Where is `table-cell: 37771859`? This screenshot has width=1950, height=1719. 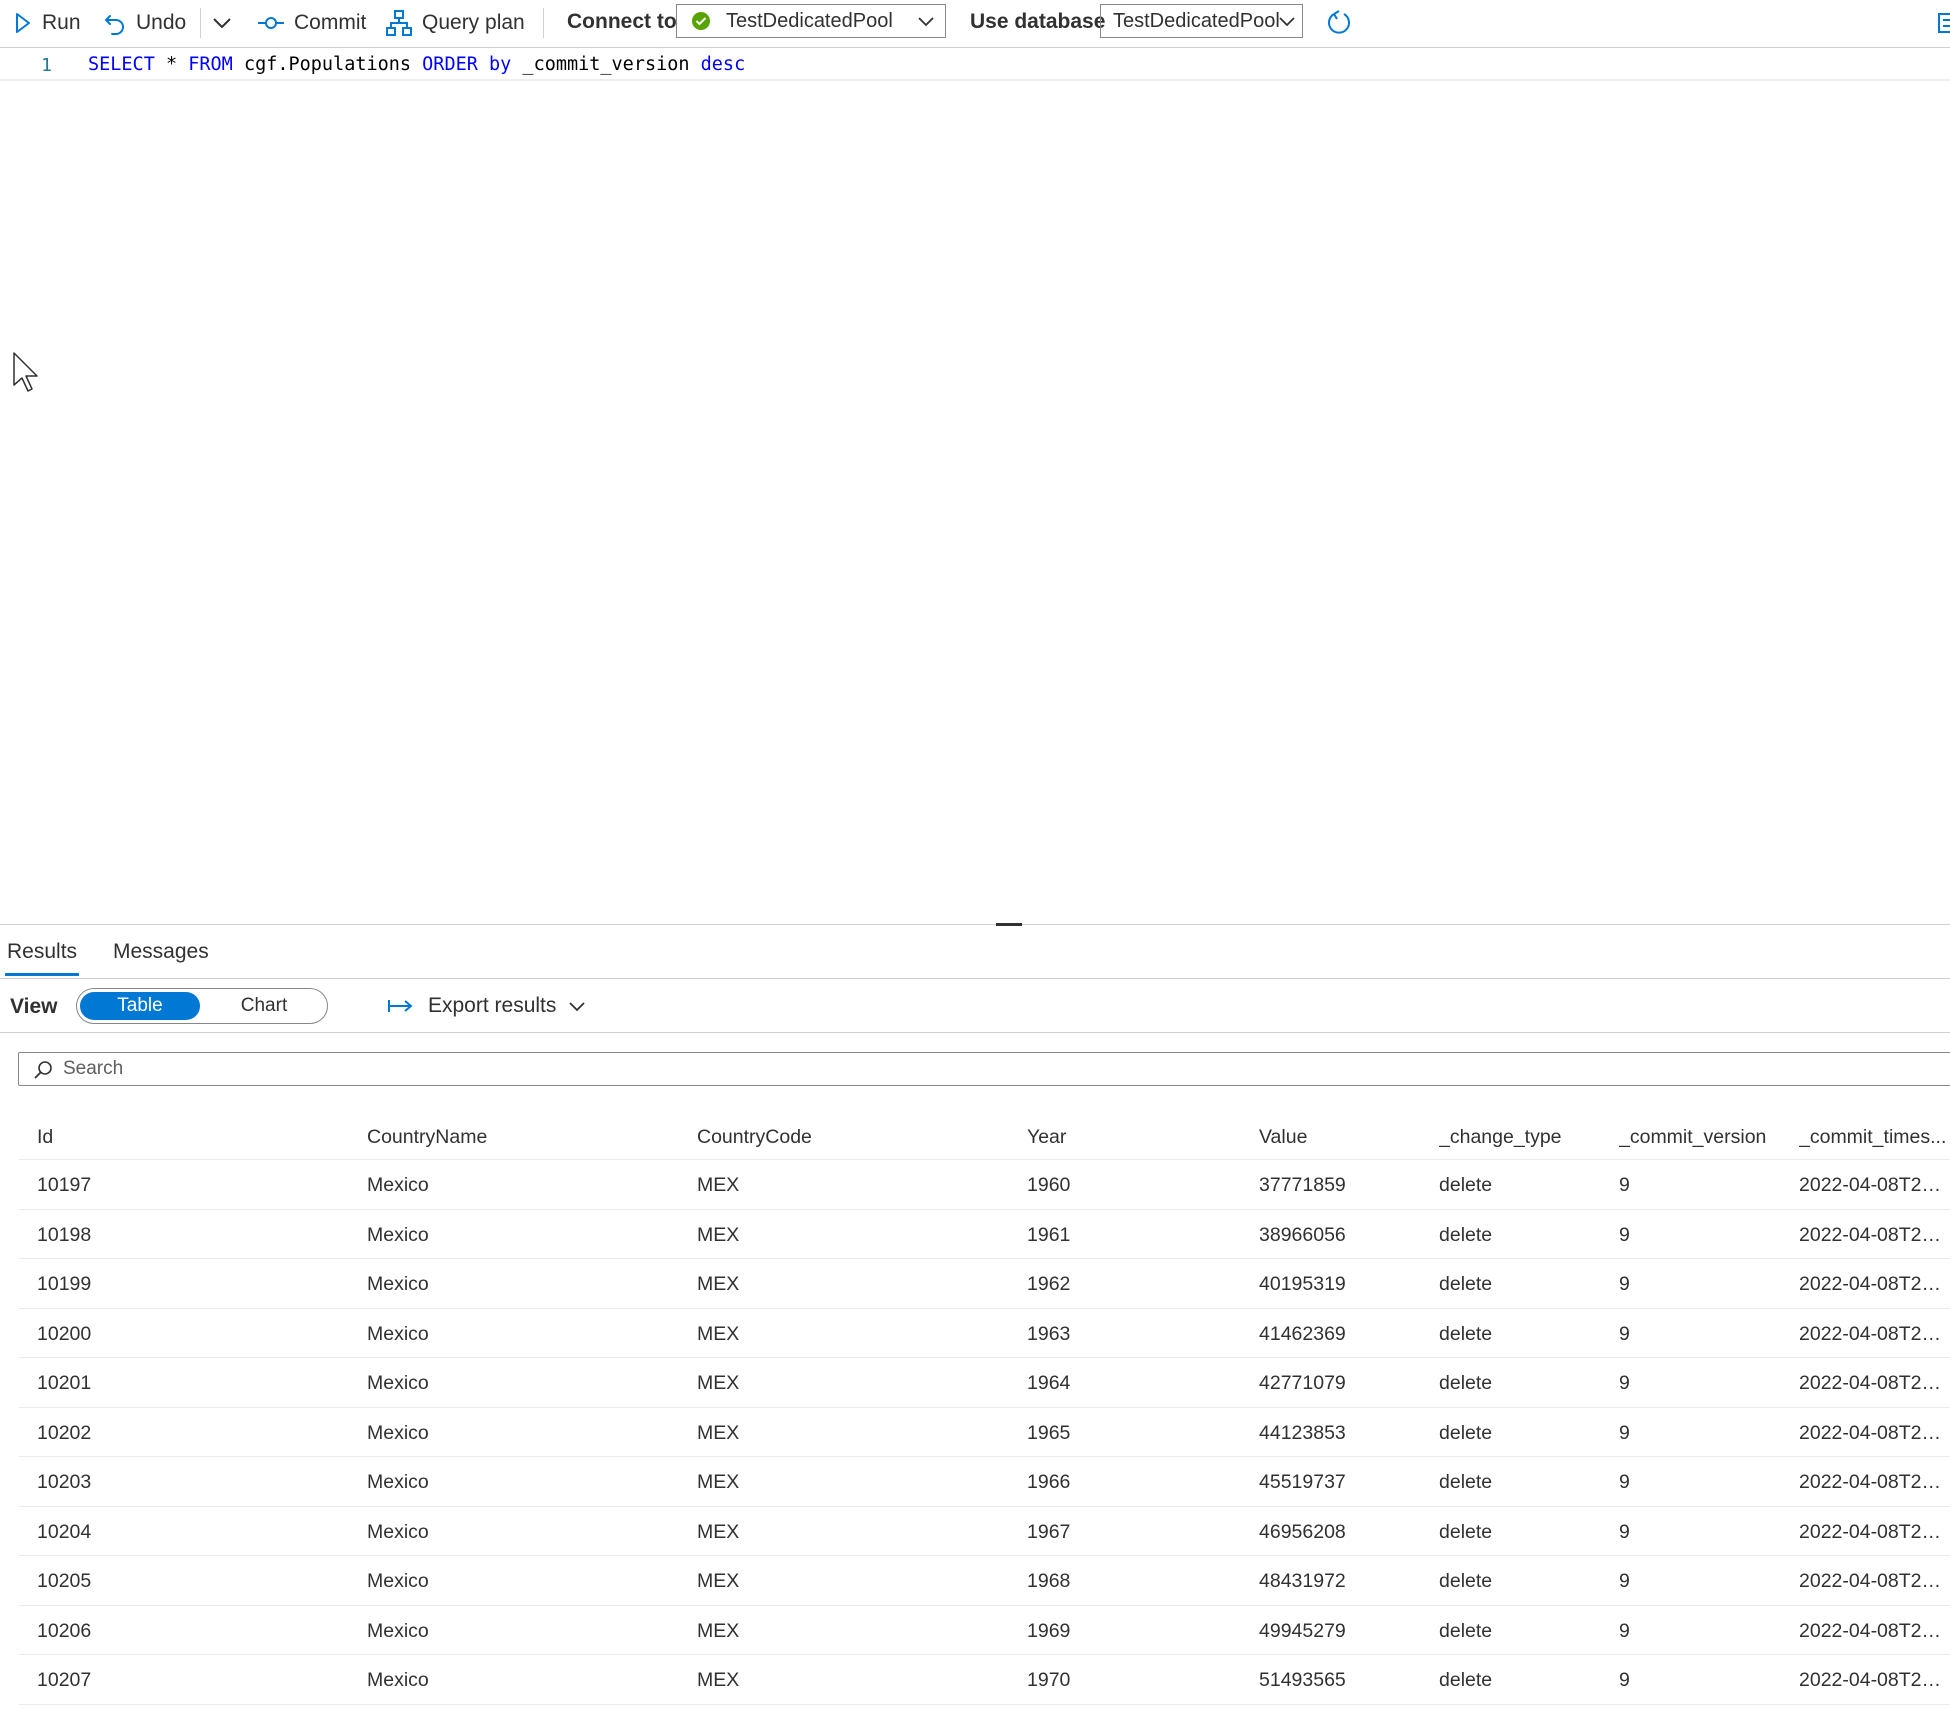 table-cell: 37771859 is located at coordinates (1302, 1185).